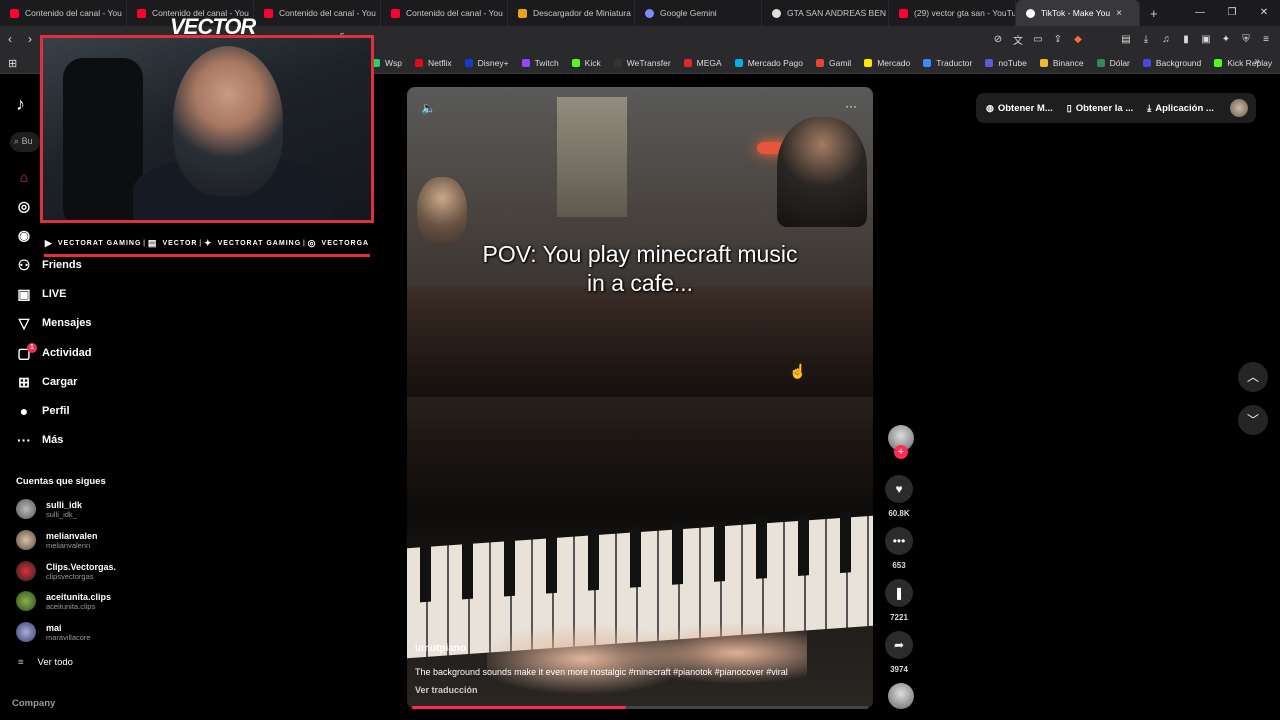  I want to click on bookmarks-overflow-icon: », so click(1257, 61).